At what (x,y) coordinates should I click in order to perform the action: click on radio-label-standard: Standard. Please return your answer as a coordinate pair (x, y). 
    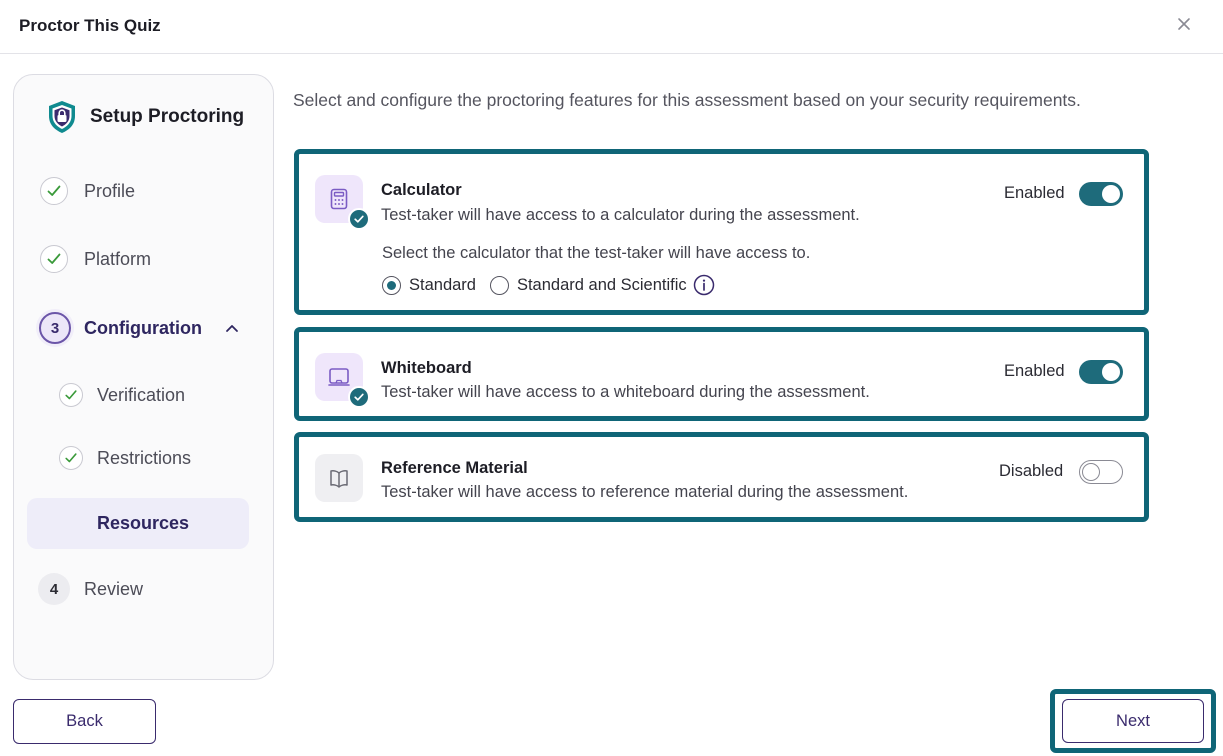
    Looking at the image, I should click on (442, 285).